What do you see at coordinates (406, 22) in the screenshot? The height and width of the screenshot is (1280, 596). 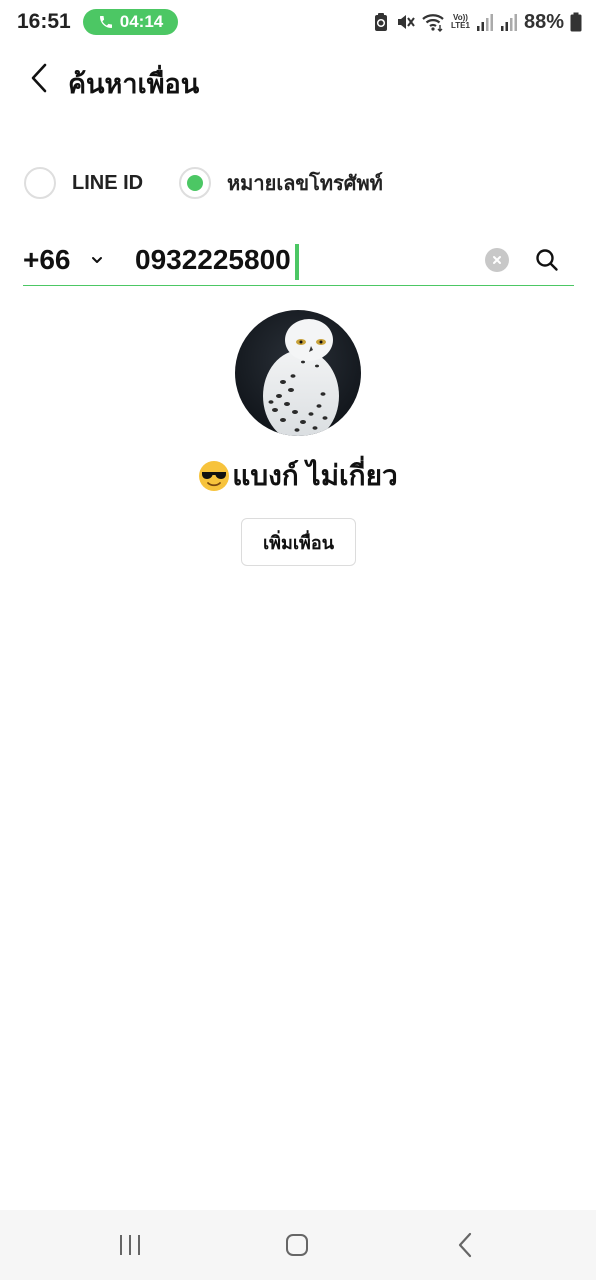 I see `mute-icon` at bounding box center [406, 22].